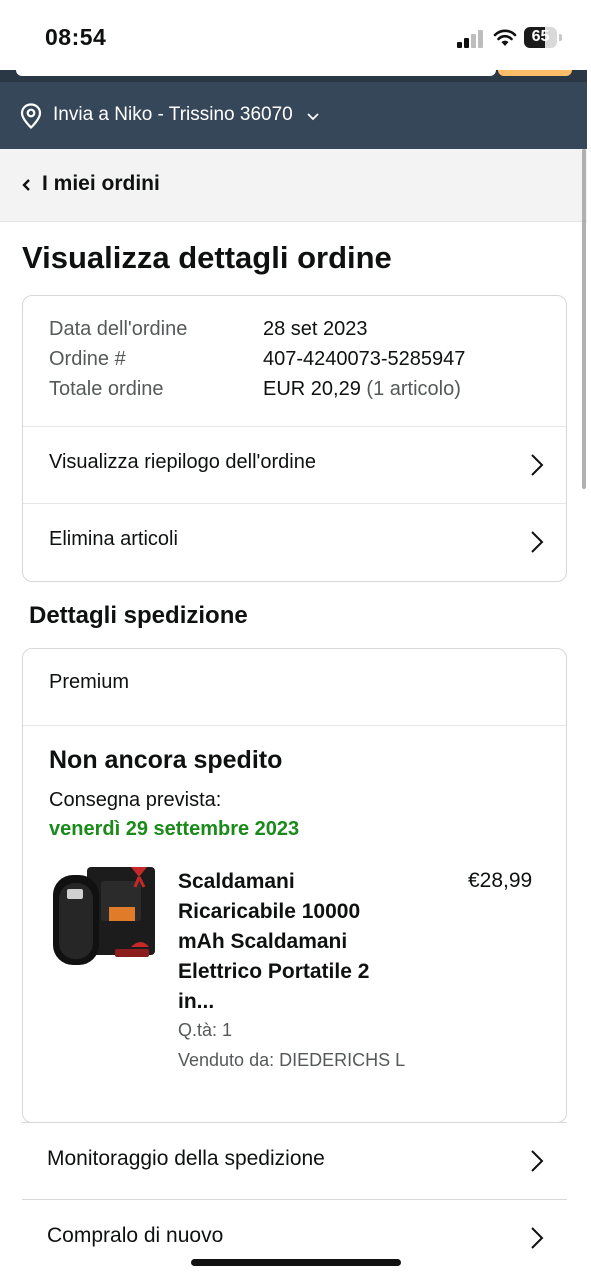 Image resolution: width=591 pixels, height=1280 pixels. I want to click on product-seller: Venduto da: DIEDERICHS L, so click(292, 1060).